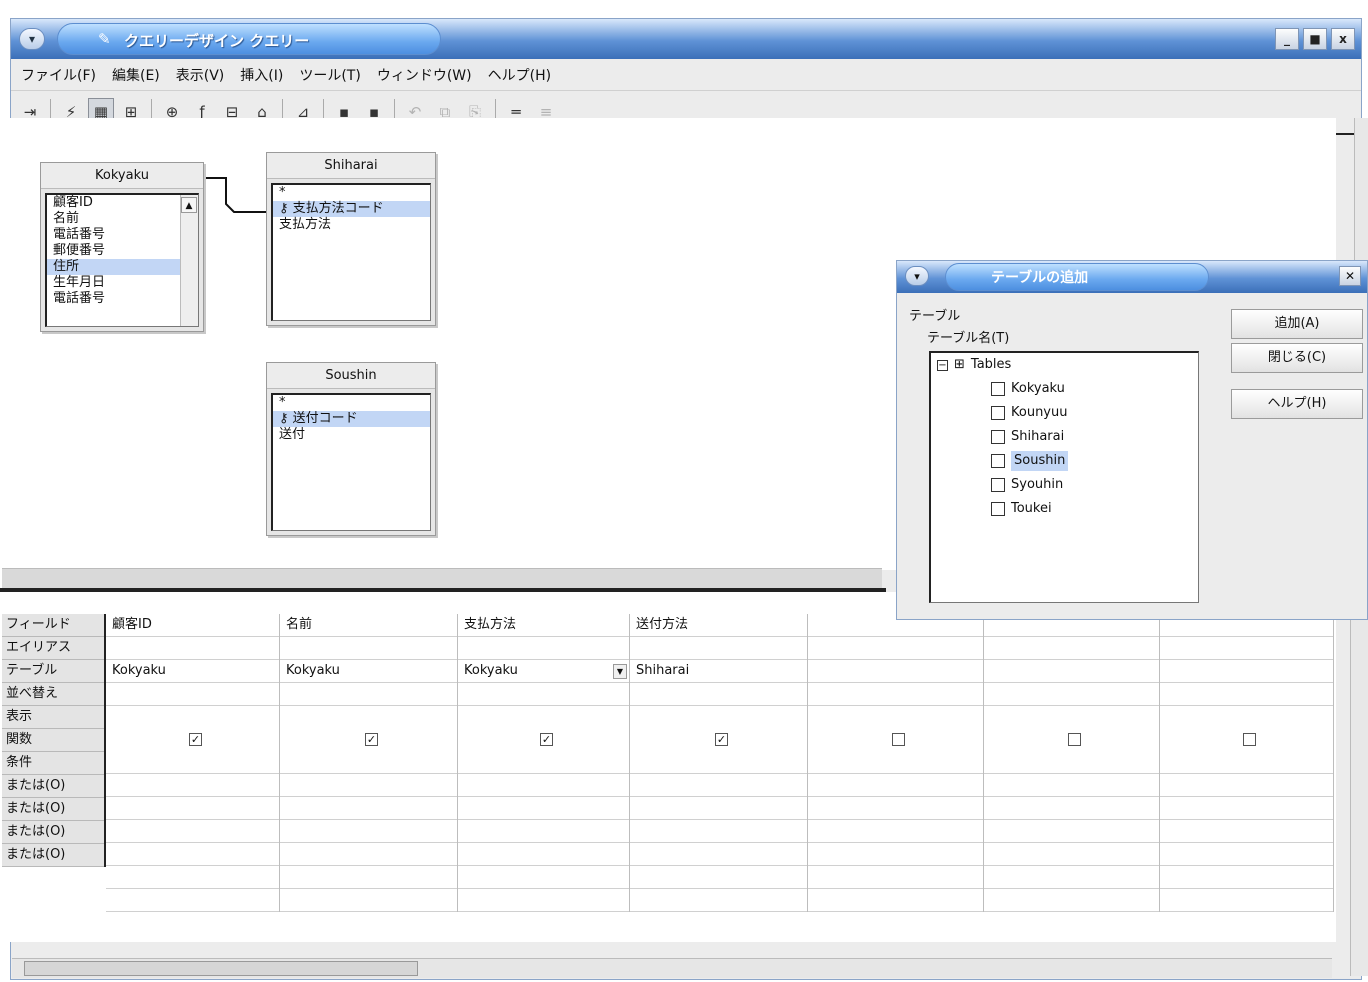 The image size is (1368, 982). Describe the element at coordinates (543, 625) in the screenshot. I see `field-cell: 支払方法` at that location.